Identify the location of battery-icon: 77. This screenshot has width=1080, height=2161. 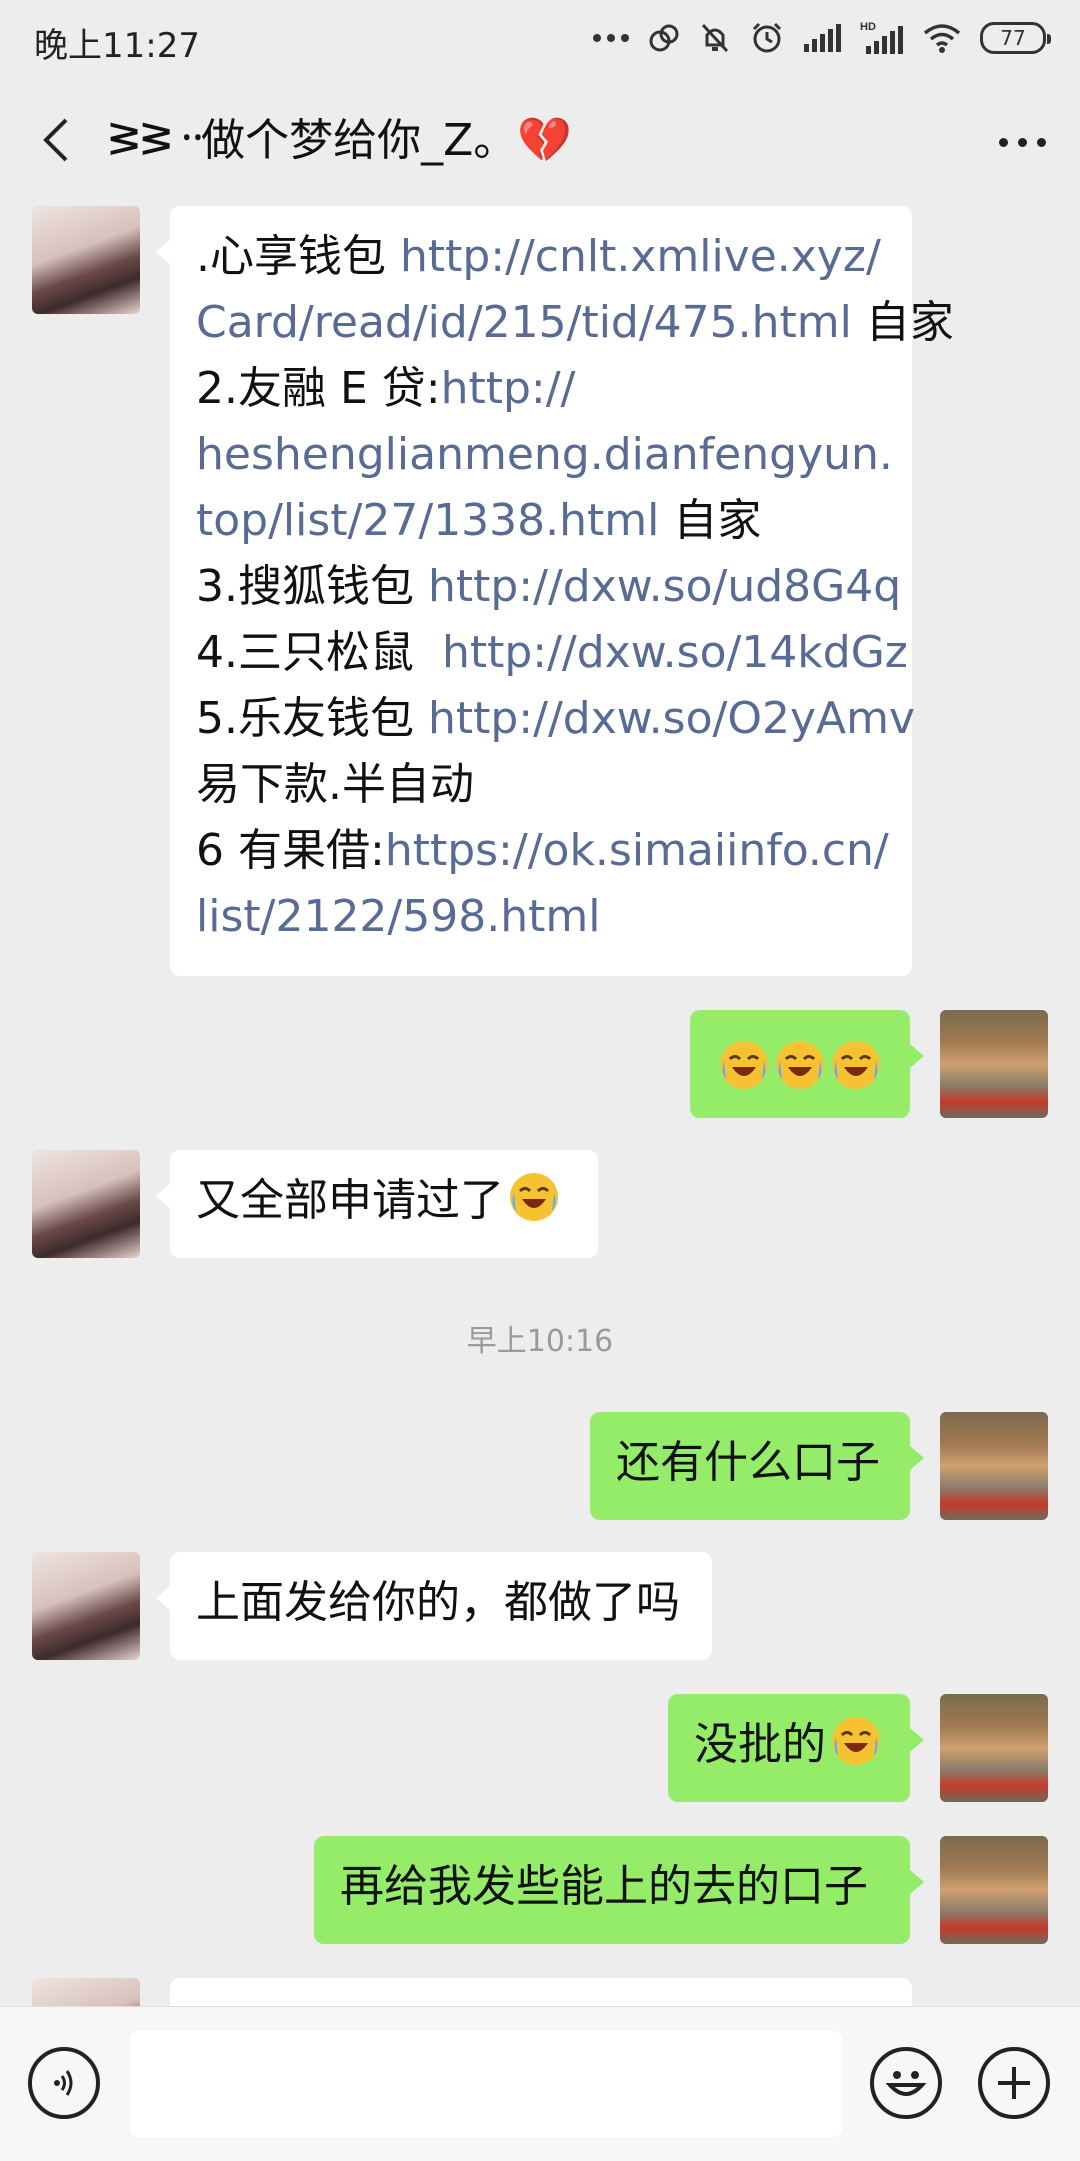
(1015, 38).